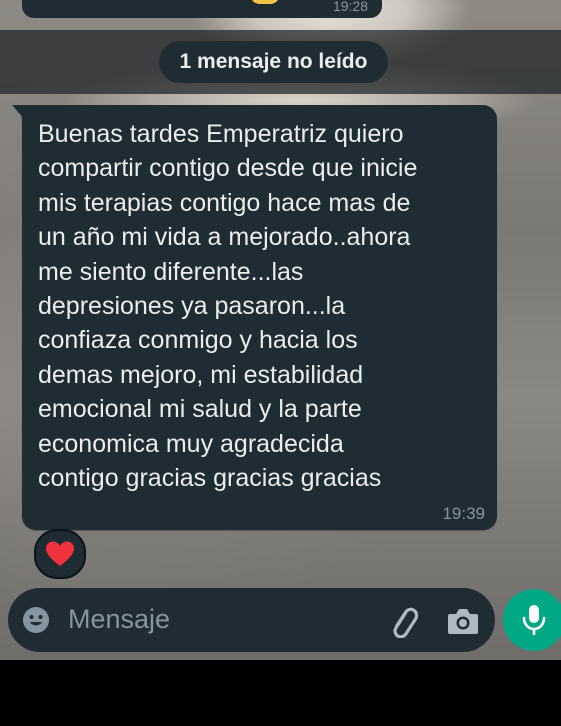 The image size is (561, 726). Describe the element at coordinates (221, 134) in the screenshot. I see `message-line: Buenas tardes Emperatriz quiero` at that location.